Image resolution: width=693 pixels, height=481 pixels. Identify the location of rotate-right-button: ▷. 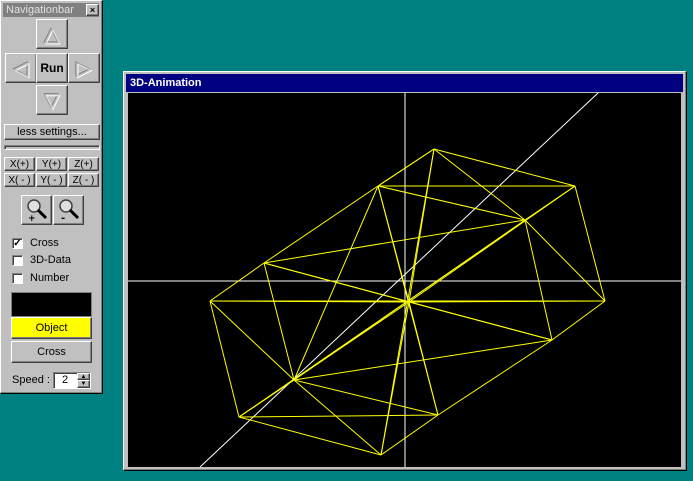
(84, 68).